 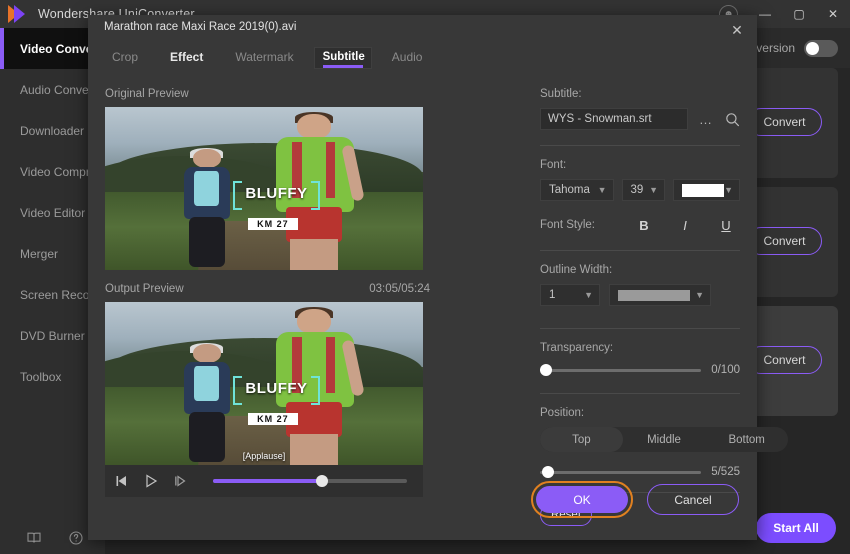 What do you see at coordinates (746, 439) in the screenshot?
I see `position-option-bottom: Bottom` at bounding box center [746, 439].